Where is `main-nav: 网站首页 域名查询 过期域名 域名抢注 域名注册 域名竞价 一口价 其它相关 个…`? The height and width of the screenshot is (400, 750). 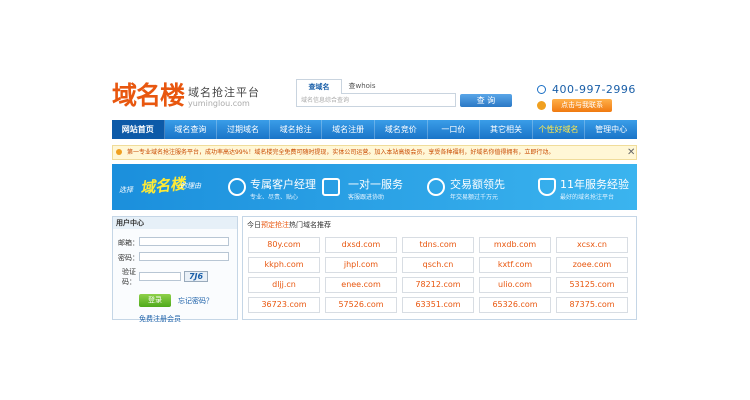
main-nav: 网站首页 域名查询 过期域名 域名抢注 域名注册 域名竞价 一口价 其它相关 个… is located at coordinates (374, 129).